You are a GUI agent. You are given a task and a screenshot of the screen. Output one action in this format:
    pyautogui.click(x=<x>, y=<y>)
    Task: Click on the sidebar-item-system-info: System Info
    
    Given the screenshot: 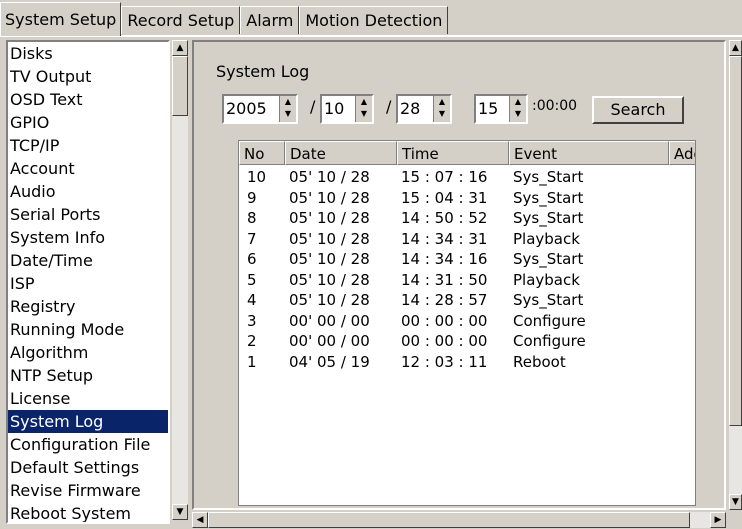 What is the action you would take?
    pyautogui.click(x=88, y=237)
    